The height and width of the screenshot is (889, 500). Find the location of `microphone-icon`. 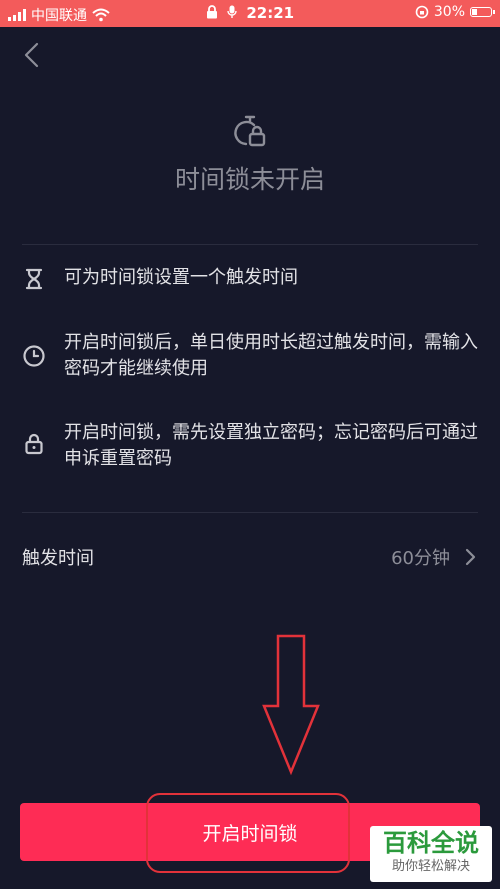

microphone-icon is located at coordinates (232, 11).